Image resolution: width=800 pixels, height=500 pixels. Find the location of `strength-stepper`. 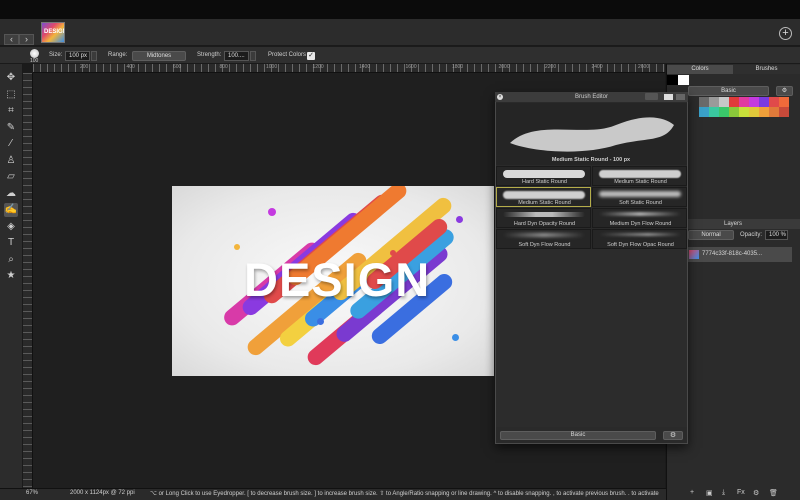

strength-stepper is located at coordinates (253, 56).